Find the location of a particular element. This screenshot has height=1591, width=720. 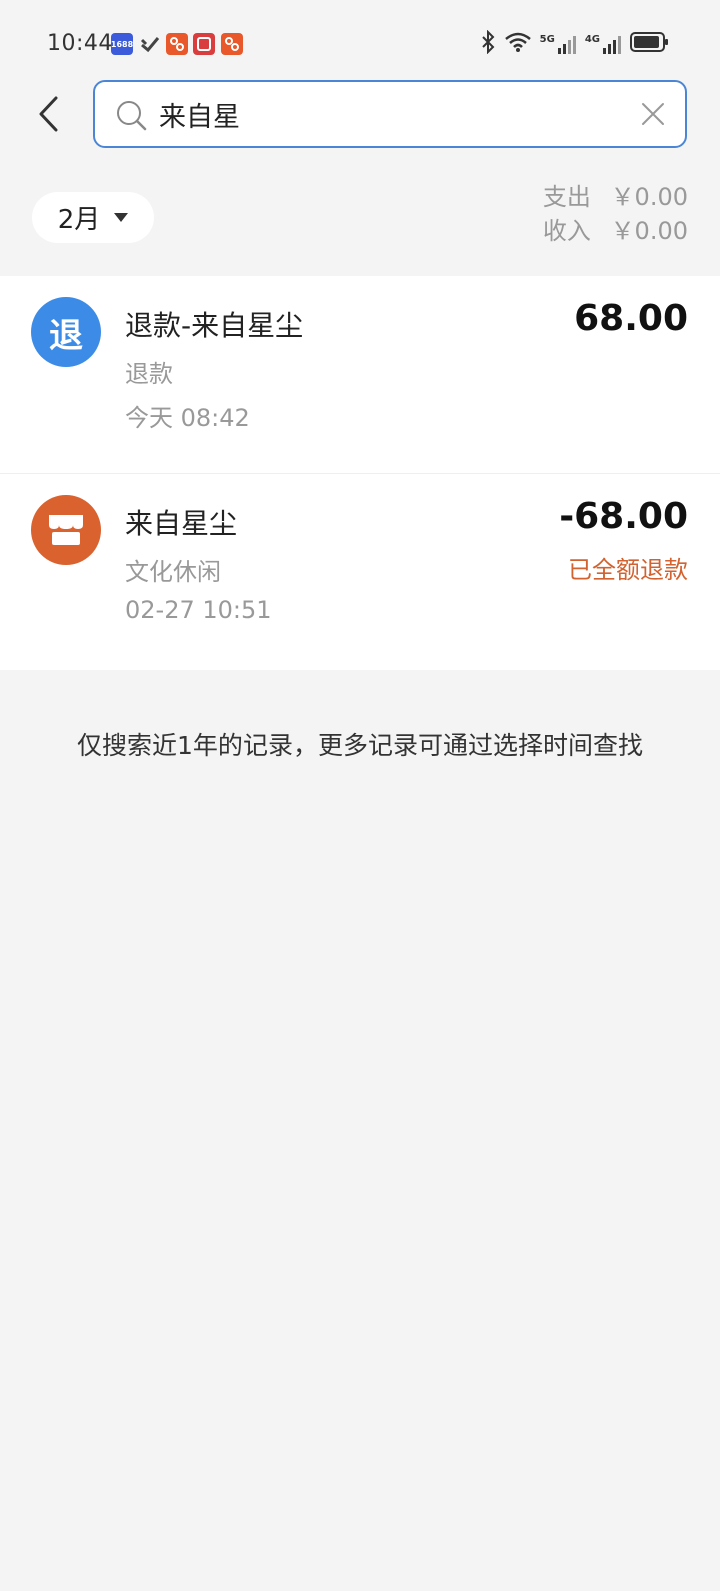

status-bar: 10:44 1688 5G 4G is located at coordinates (360, 44).